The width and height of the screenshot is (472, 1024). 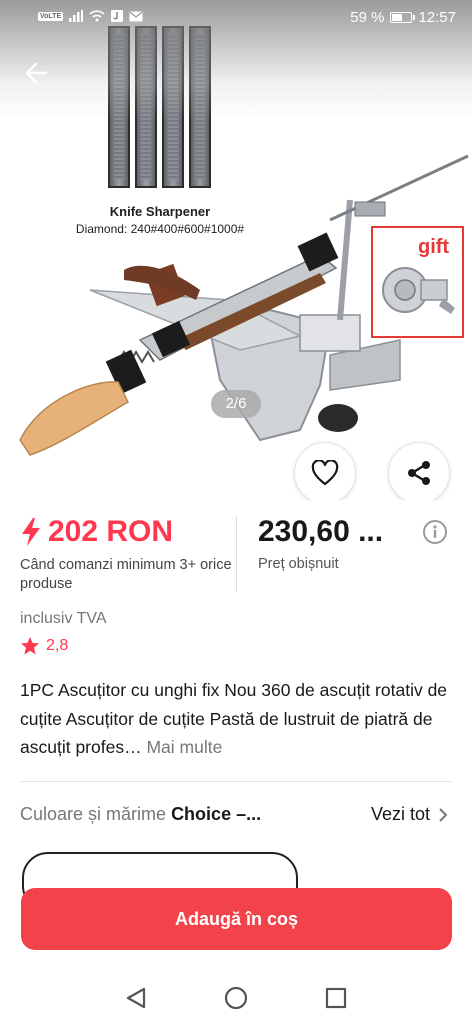 I want to click on square-recents-icon, so click(x=336, y=998).